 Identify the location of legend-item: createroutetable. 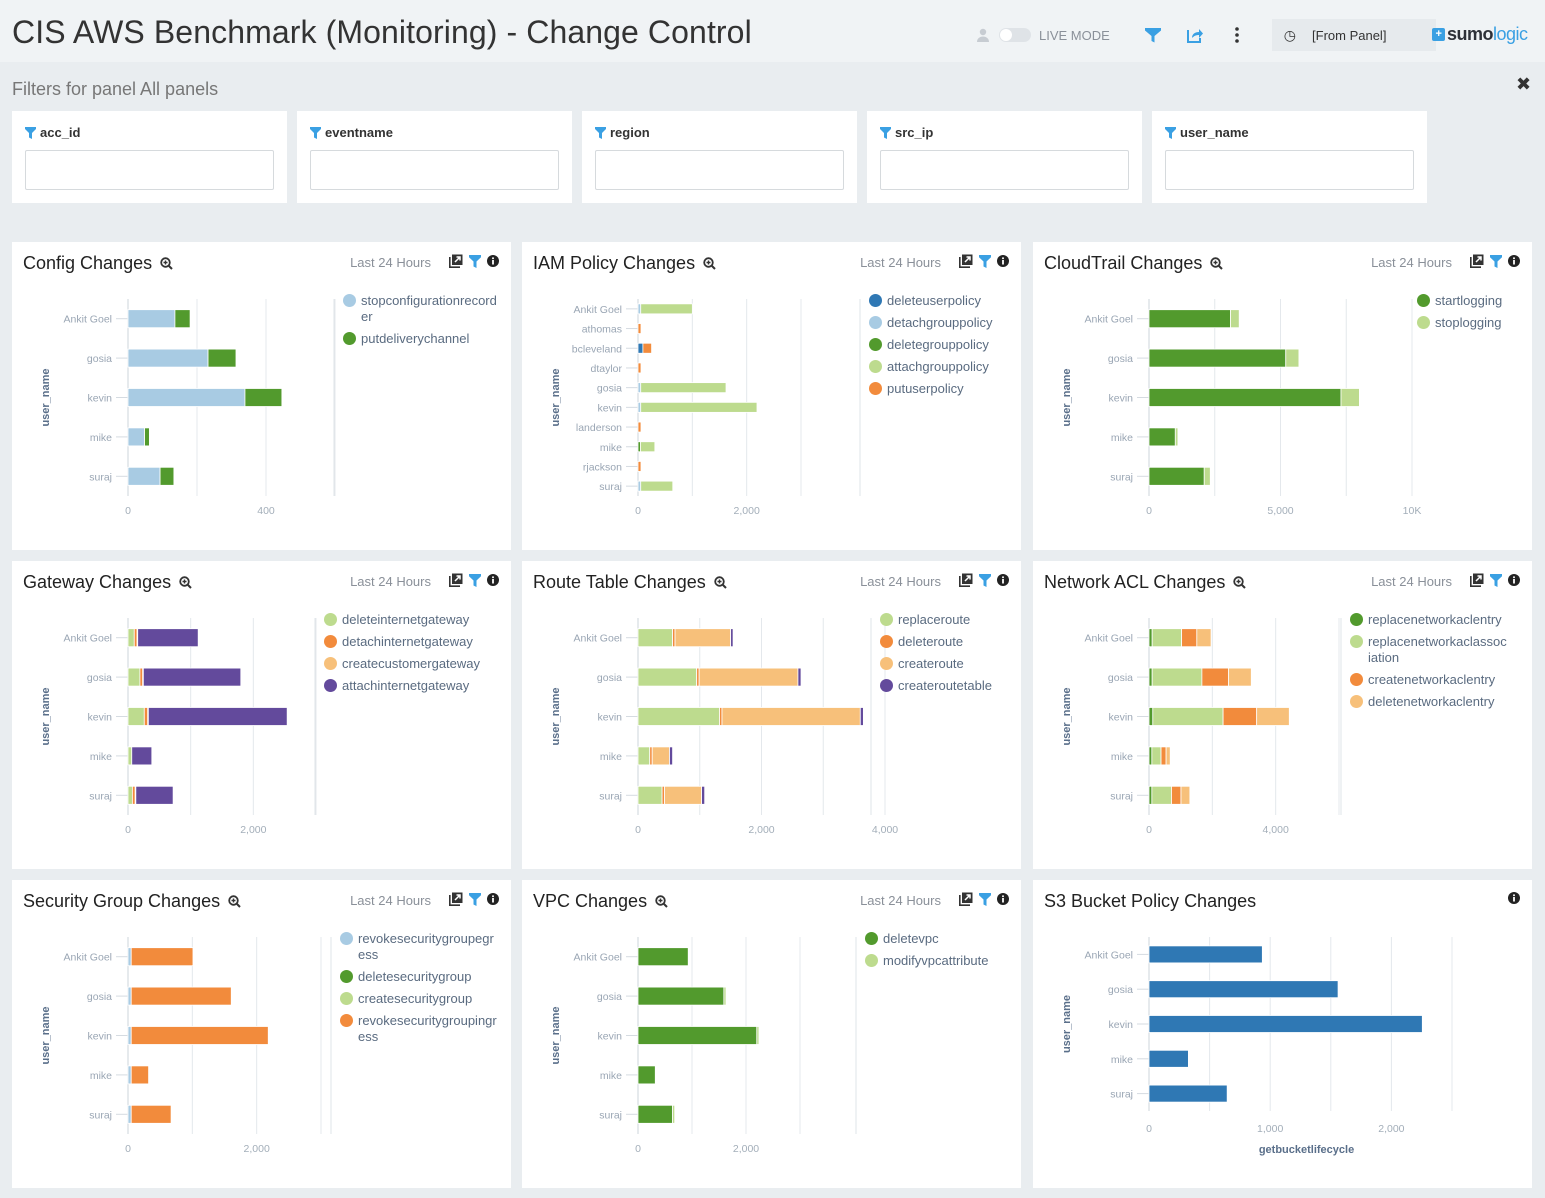
(959, 686).